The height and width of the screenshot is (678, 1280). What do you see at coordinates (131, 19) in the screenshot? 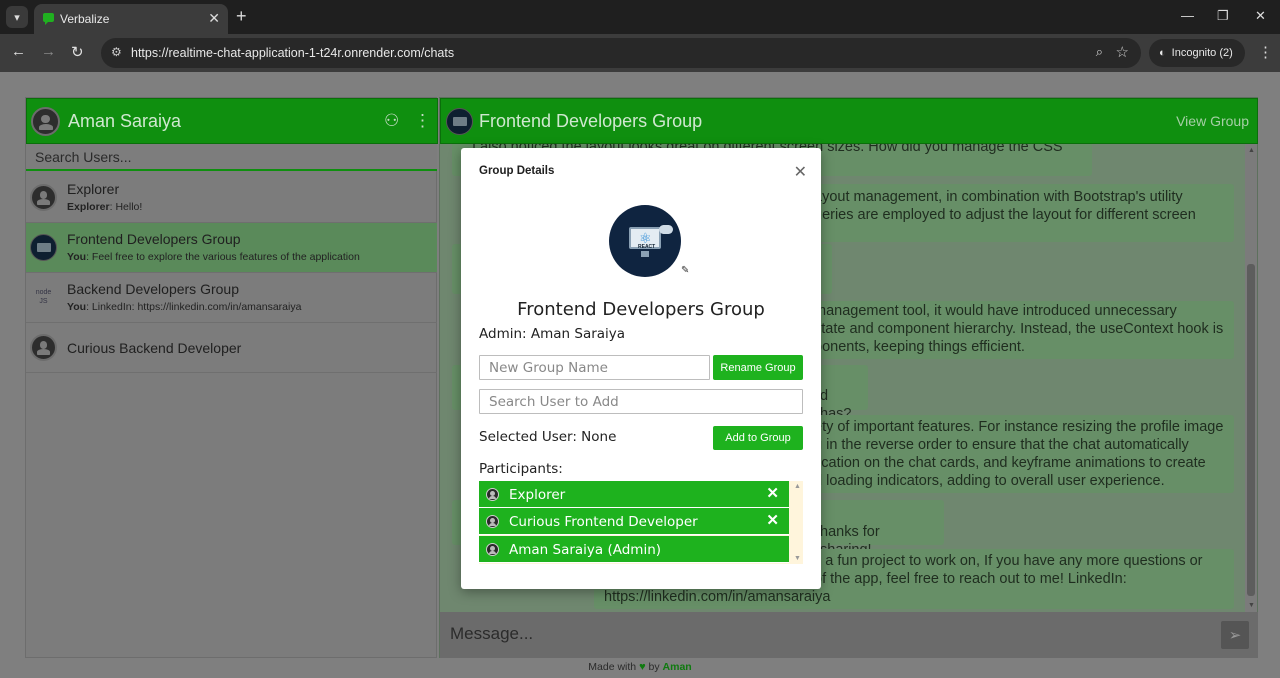
I see `browser-tab: Verbalize ✕` at bounding box center [131, 19].